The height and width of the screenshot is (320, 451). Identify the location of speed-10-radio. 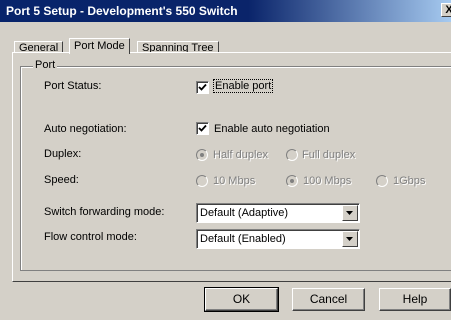
(202, 181).